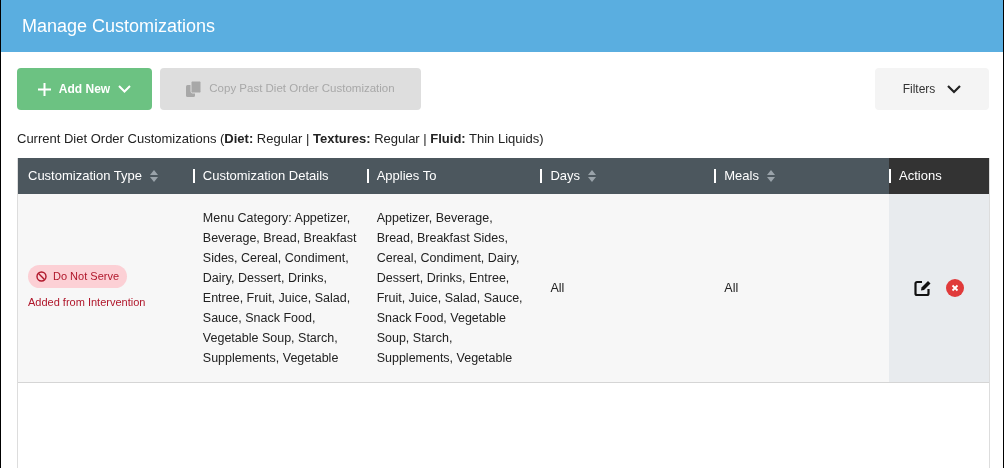 This screenshot has height=468, width=1004. What do you see at coordinates (557, 288) in the screenshot?
I see `days-text: All` at bounding box center [557, 288].